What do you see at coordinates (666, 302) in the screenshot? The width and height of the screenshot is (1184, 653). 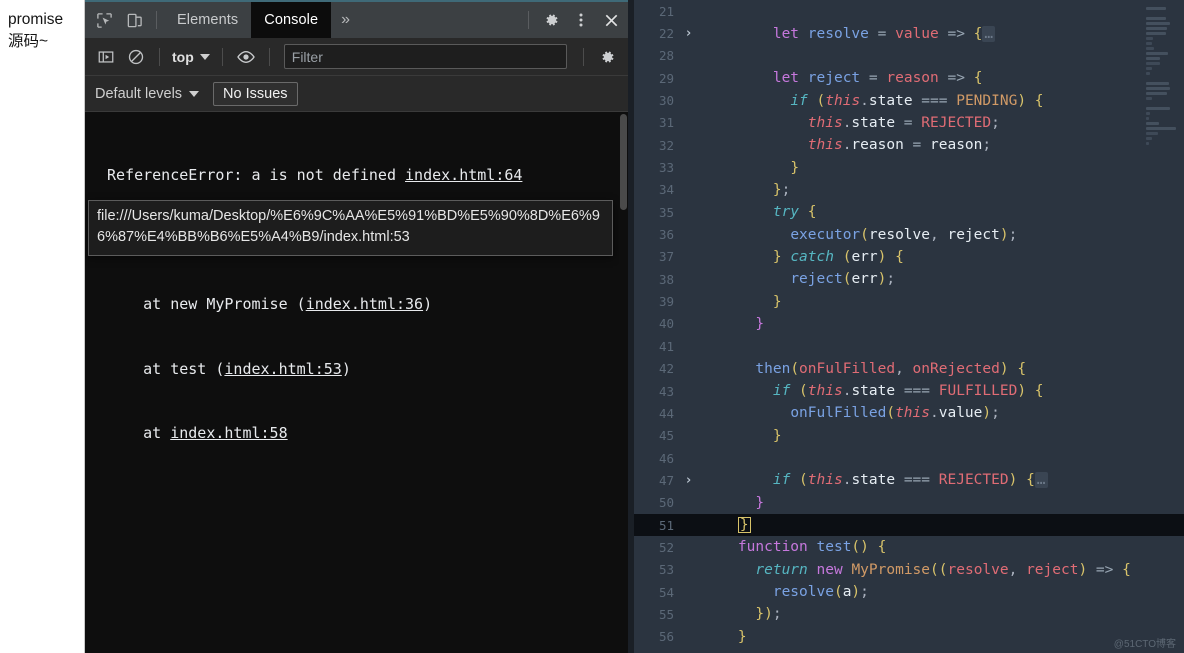 I see `line-number: 39` at bounding box center [666, 302].